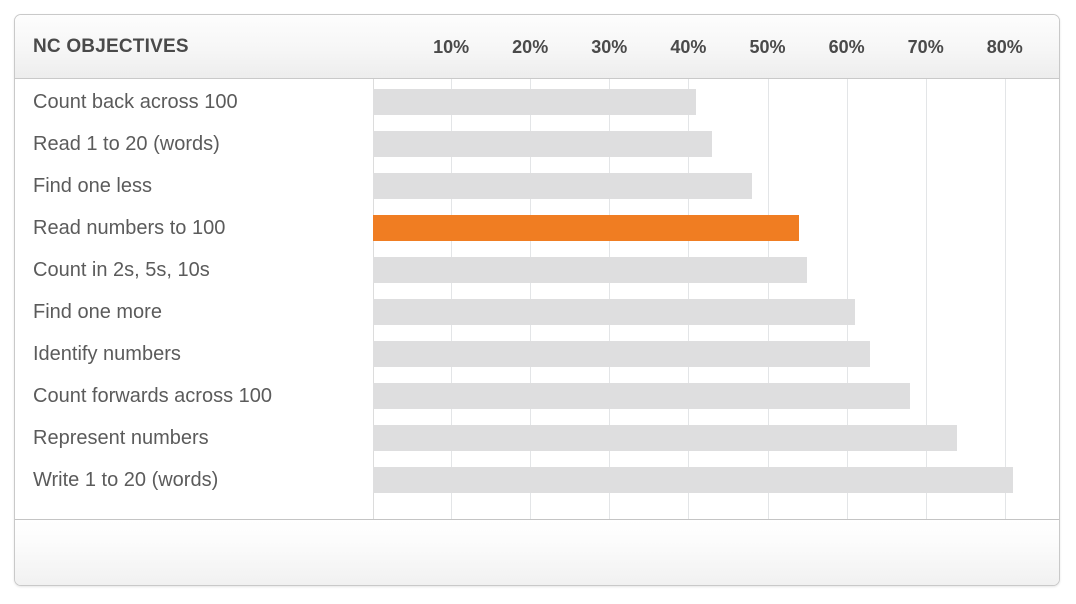 The width and height of the screenshot is (1076, 604). I want to click on chart-row: Count in 2s, 5s, 10s, so click(537, 270).